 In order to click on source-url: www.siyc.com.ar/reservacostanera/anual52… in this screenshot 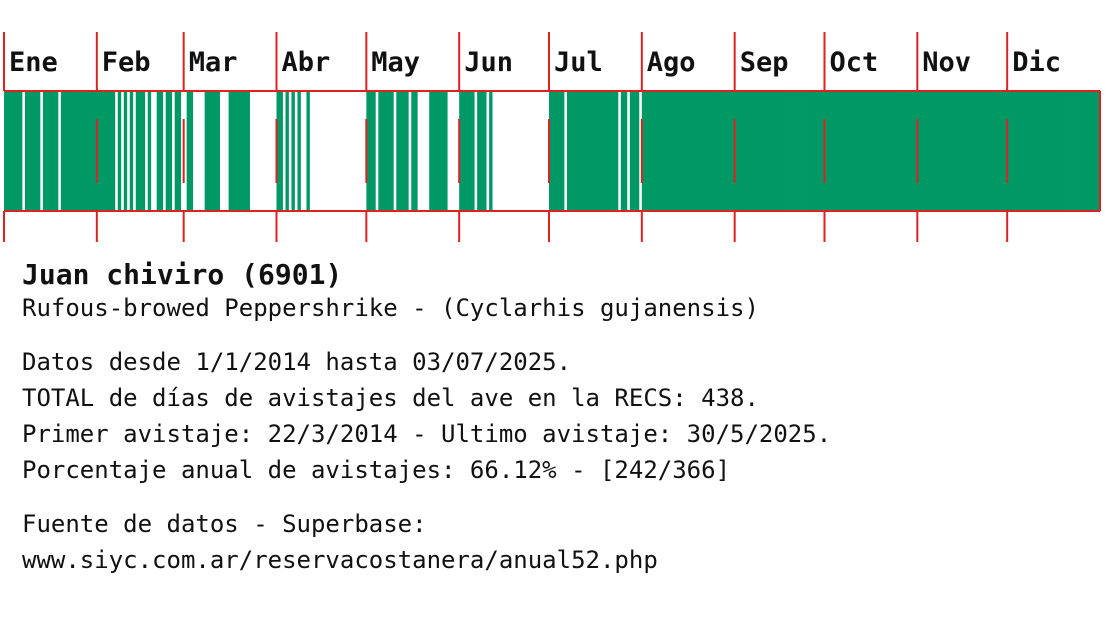, I will do `click(340, 560)`.